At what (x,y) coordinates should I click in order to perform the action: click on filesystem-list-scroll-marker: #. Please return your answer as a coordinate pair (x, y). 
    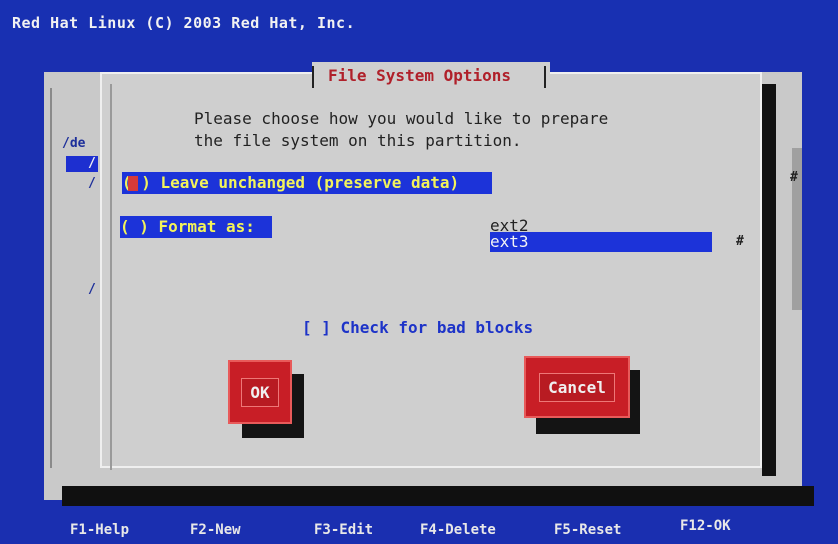
    Looking at the image, I should click on (740, 241).